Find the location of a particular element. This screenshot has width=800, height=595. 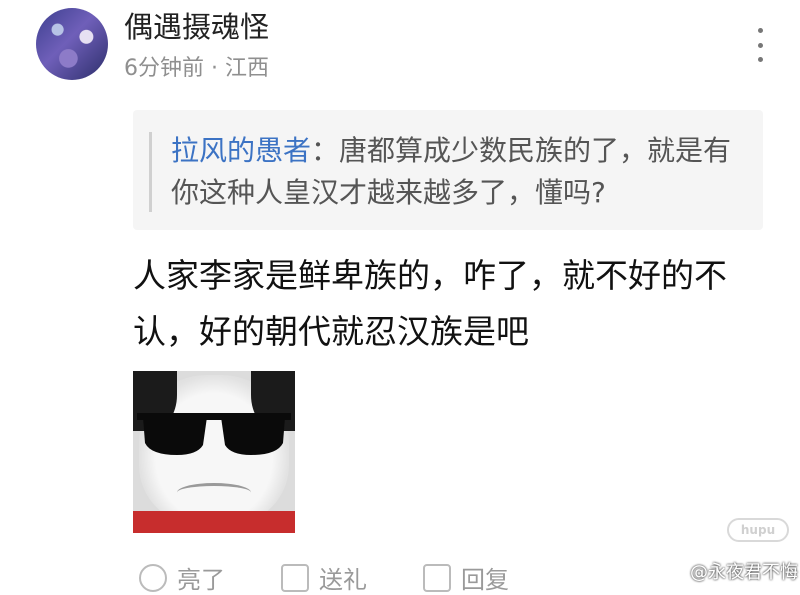

post-meta: 6分钟前 · 江西 is located at coordinates (196, 68).